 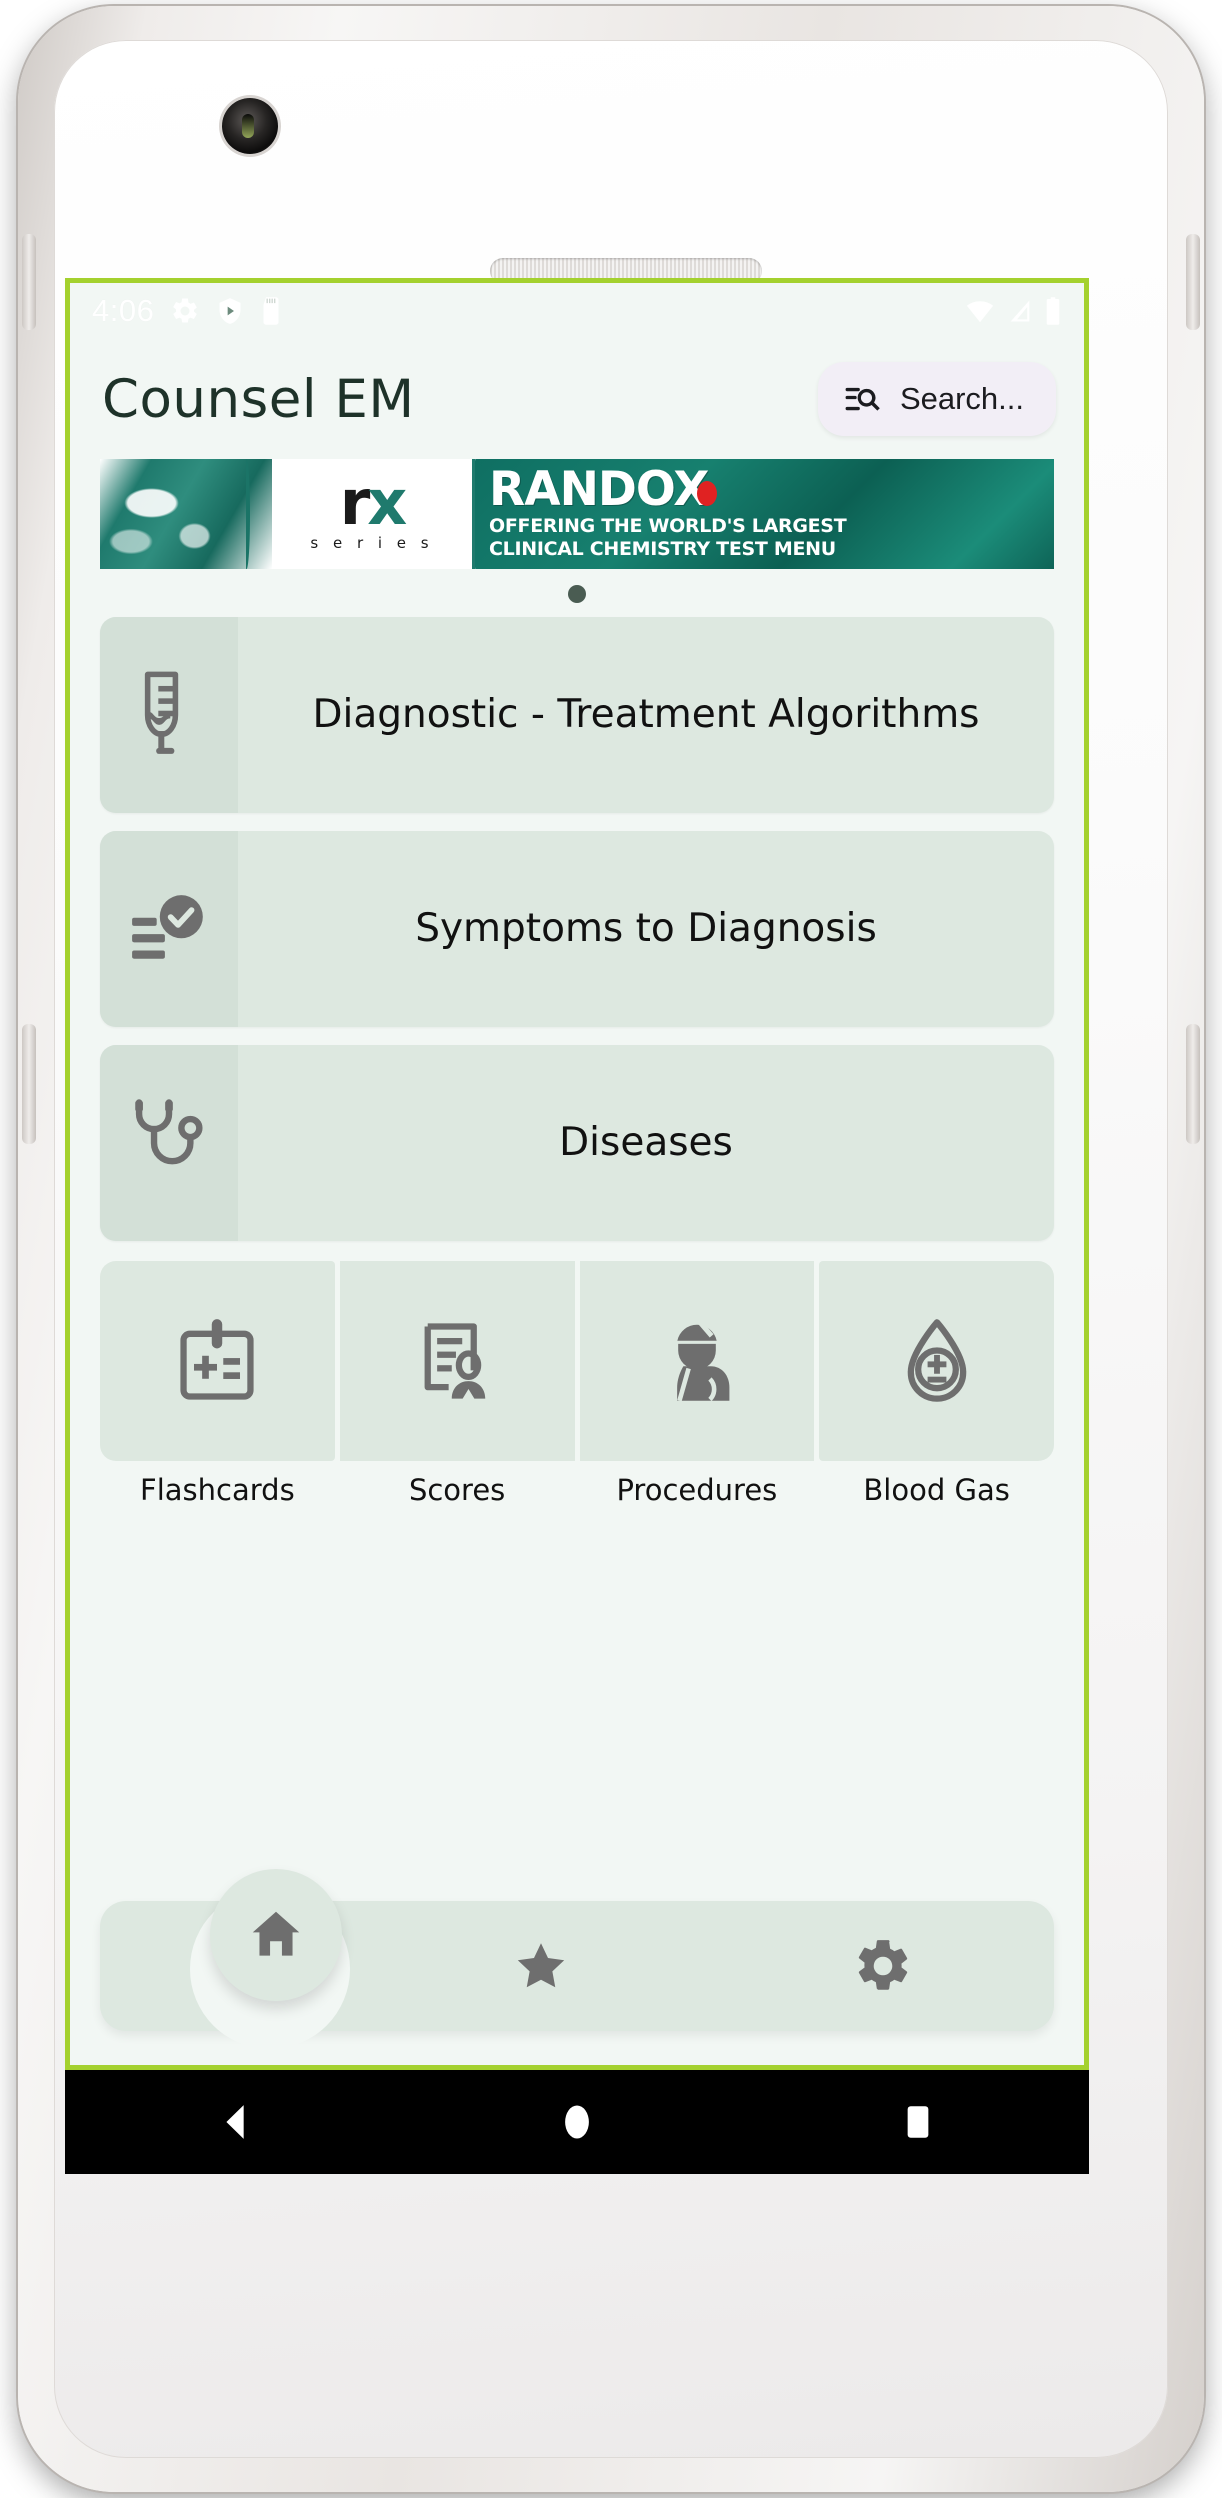 I want to click on bottom-nav-favorites-button, so click(x=541, y=1966).